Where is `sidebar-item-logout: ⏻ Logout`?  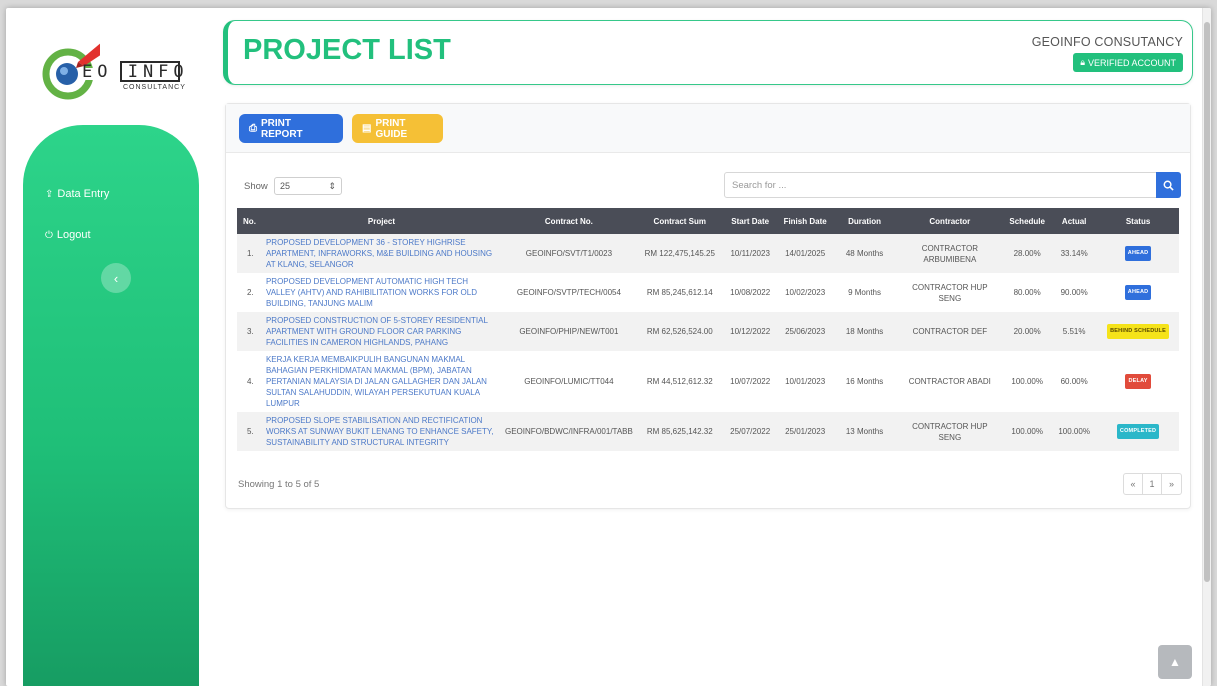 sidebar-item-logout: ⏻ Logout is located at coordinates (68, 235).